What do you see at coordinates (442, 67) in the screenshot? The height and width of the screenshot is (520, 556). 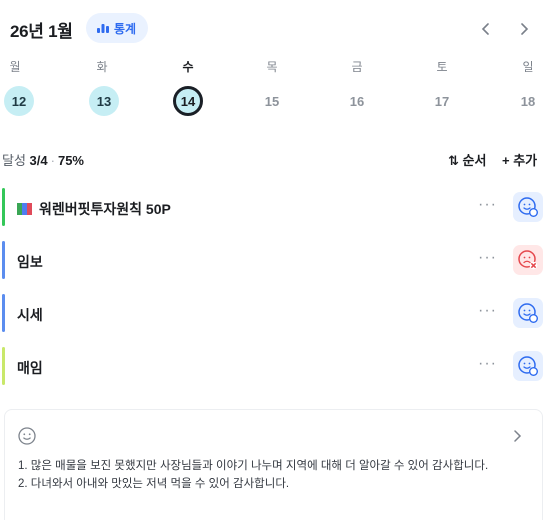 I see `weekday-label: 토` at bounding box center [442, 67].